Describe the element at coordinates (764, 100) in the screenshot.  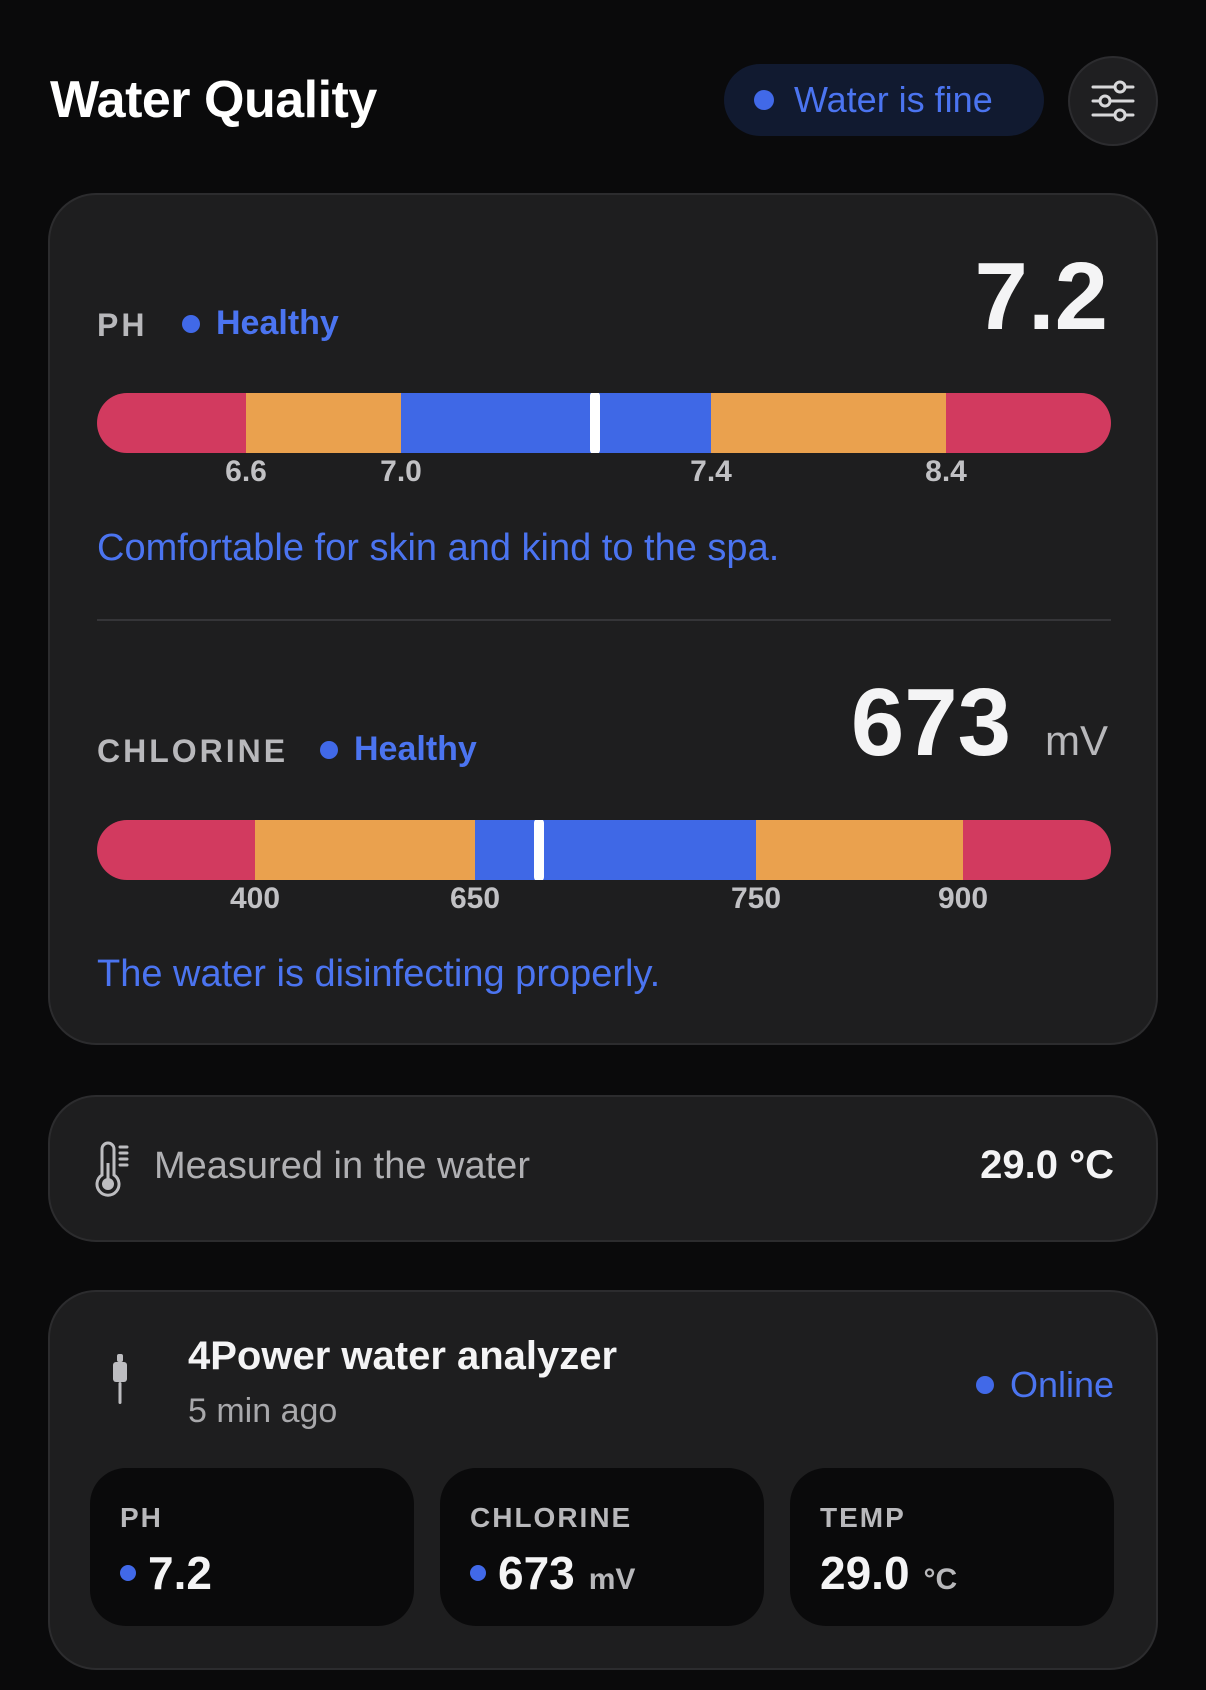
I see `status-dot` at that location.